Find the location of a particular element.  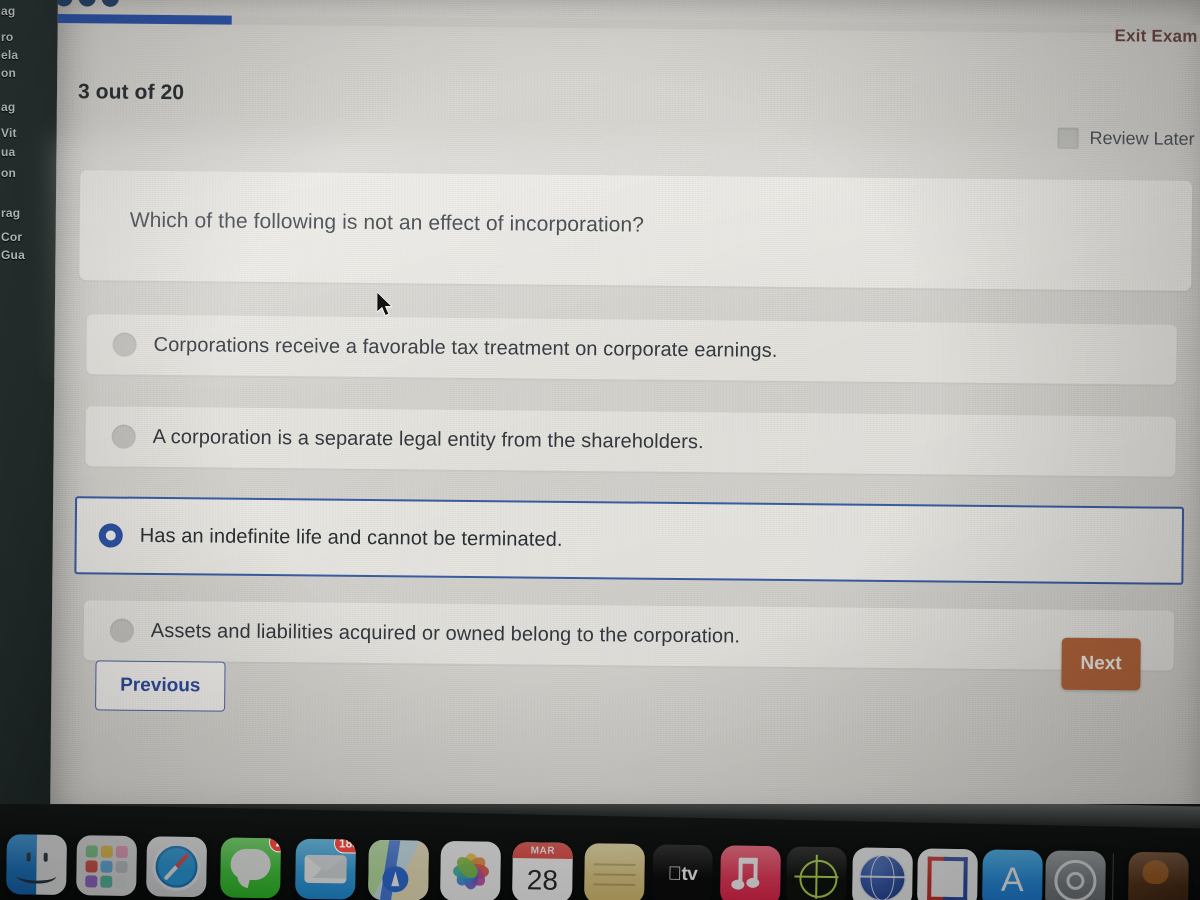

apple-tv-icon: tv is located at coordinates (682, 872).